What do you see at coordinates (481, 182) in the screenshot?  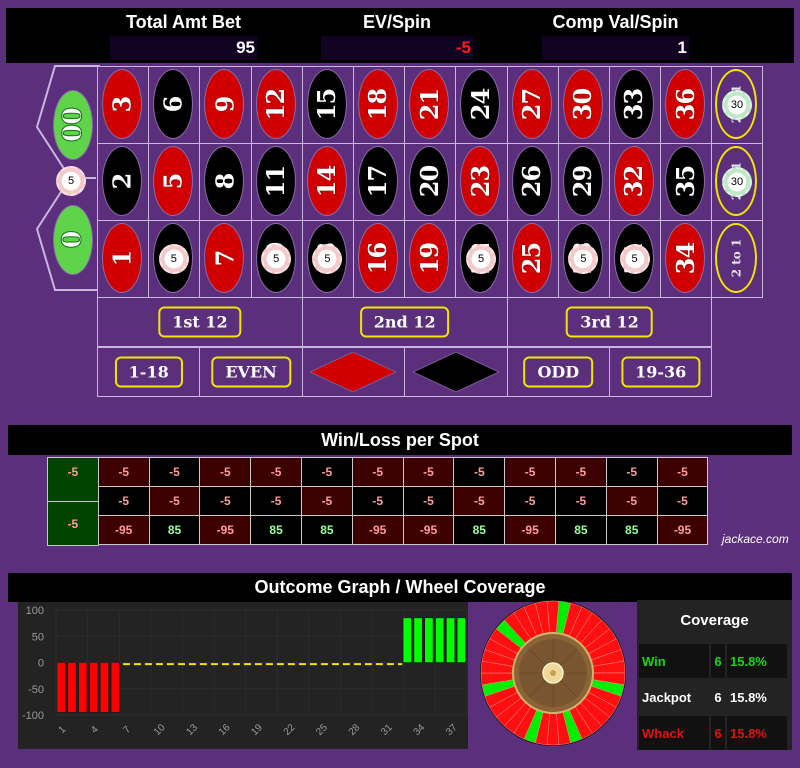 I see `number-spot-23: 23` at bounding box center [481, 182].